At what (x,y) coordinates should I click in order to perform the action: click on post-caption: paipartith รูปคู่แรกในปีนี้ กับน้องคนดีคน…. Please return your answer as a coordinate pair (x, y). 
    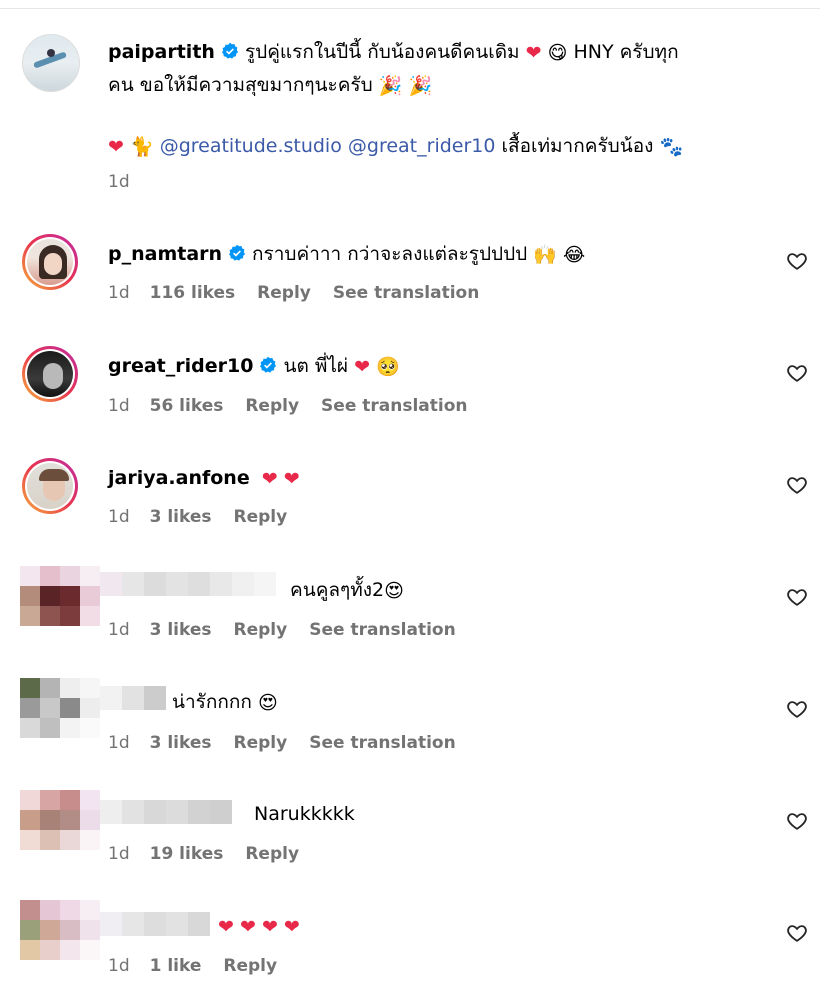
    Looking at the image, I should click on (434, 99).